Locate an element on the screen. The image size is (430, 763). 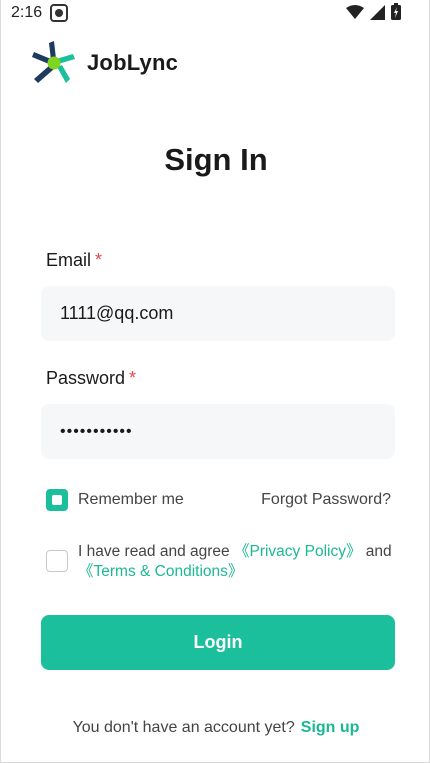
battery-icon is located at coordinates (396, 11).